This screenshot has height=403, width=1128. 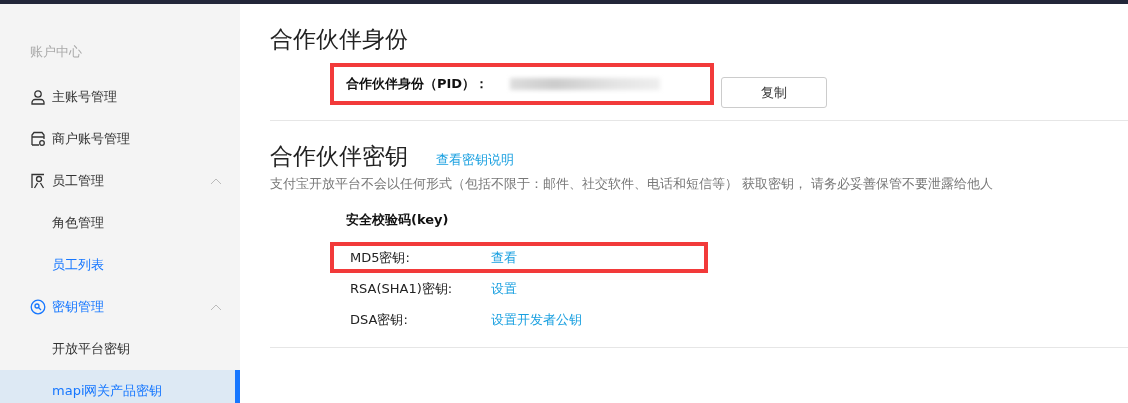 What do you see at coordinates (475, 160) in the screenshot?
I see `help-link: 查看密钥说明` at bounding box center [475, 160].